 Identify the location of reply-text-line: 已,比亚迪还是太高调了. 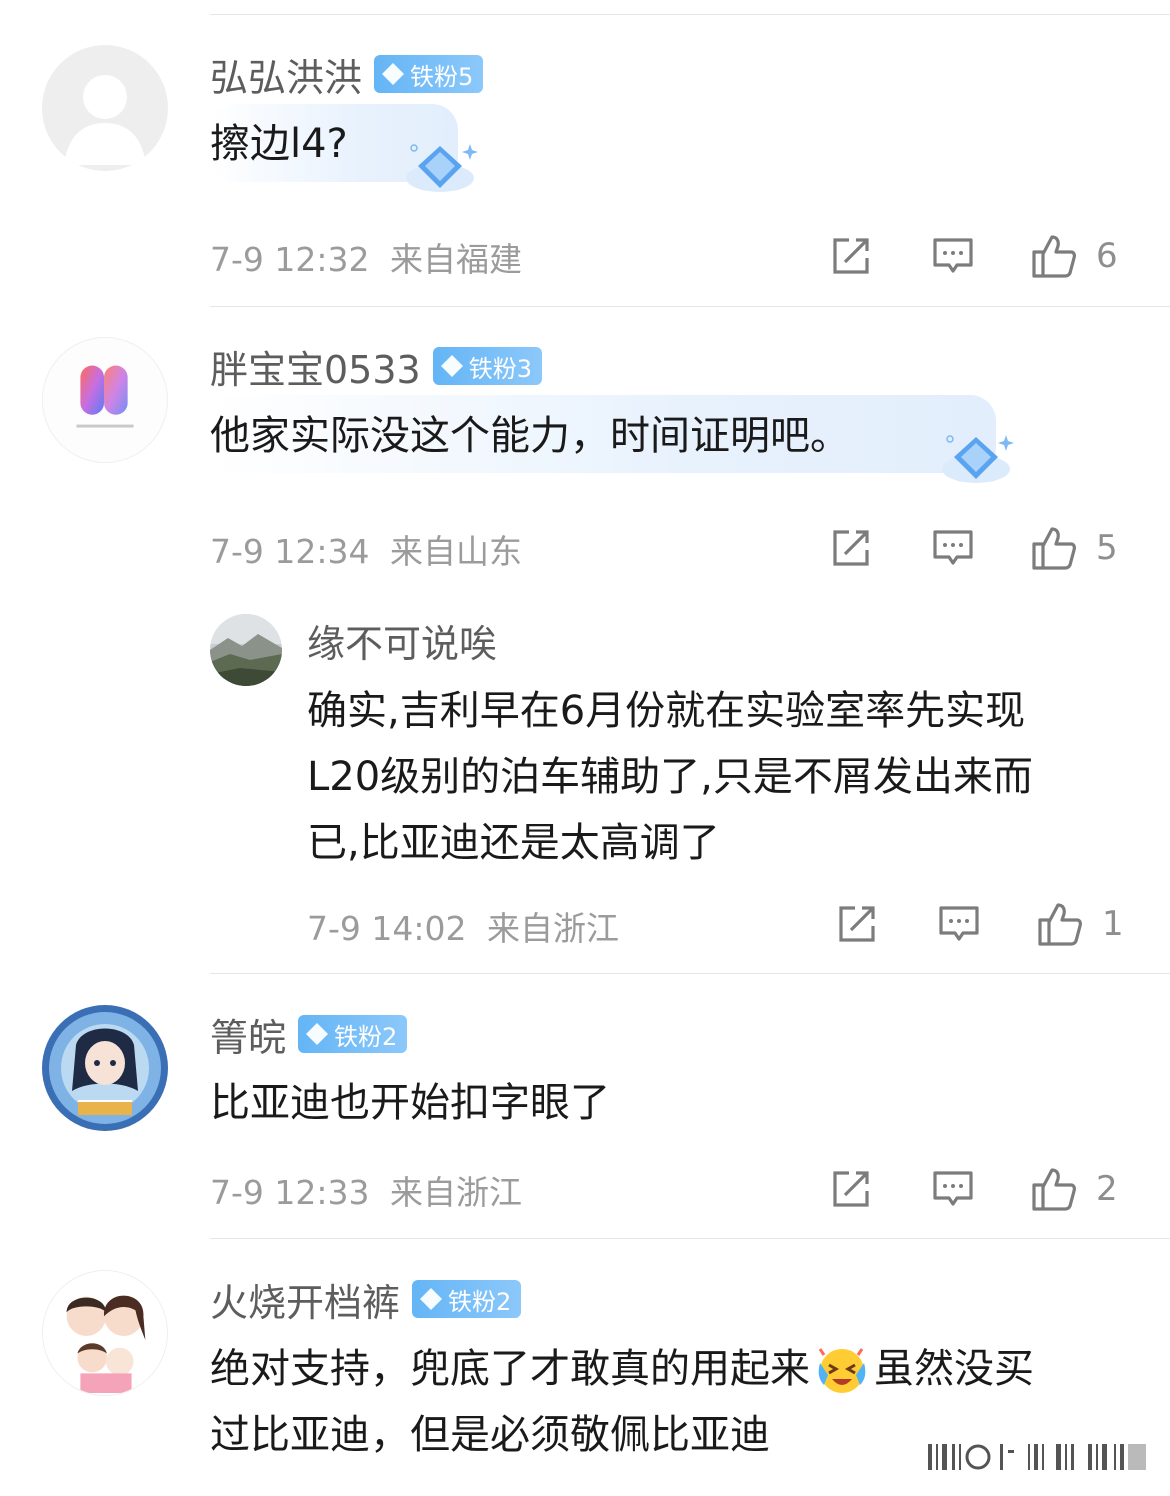
(513, 843).